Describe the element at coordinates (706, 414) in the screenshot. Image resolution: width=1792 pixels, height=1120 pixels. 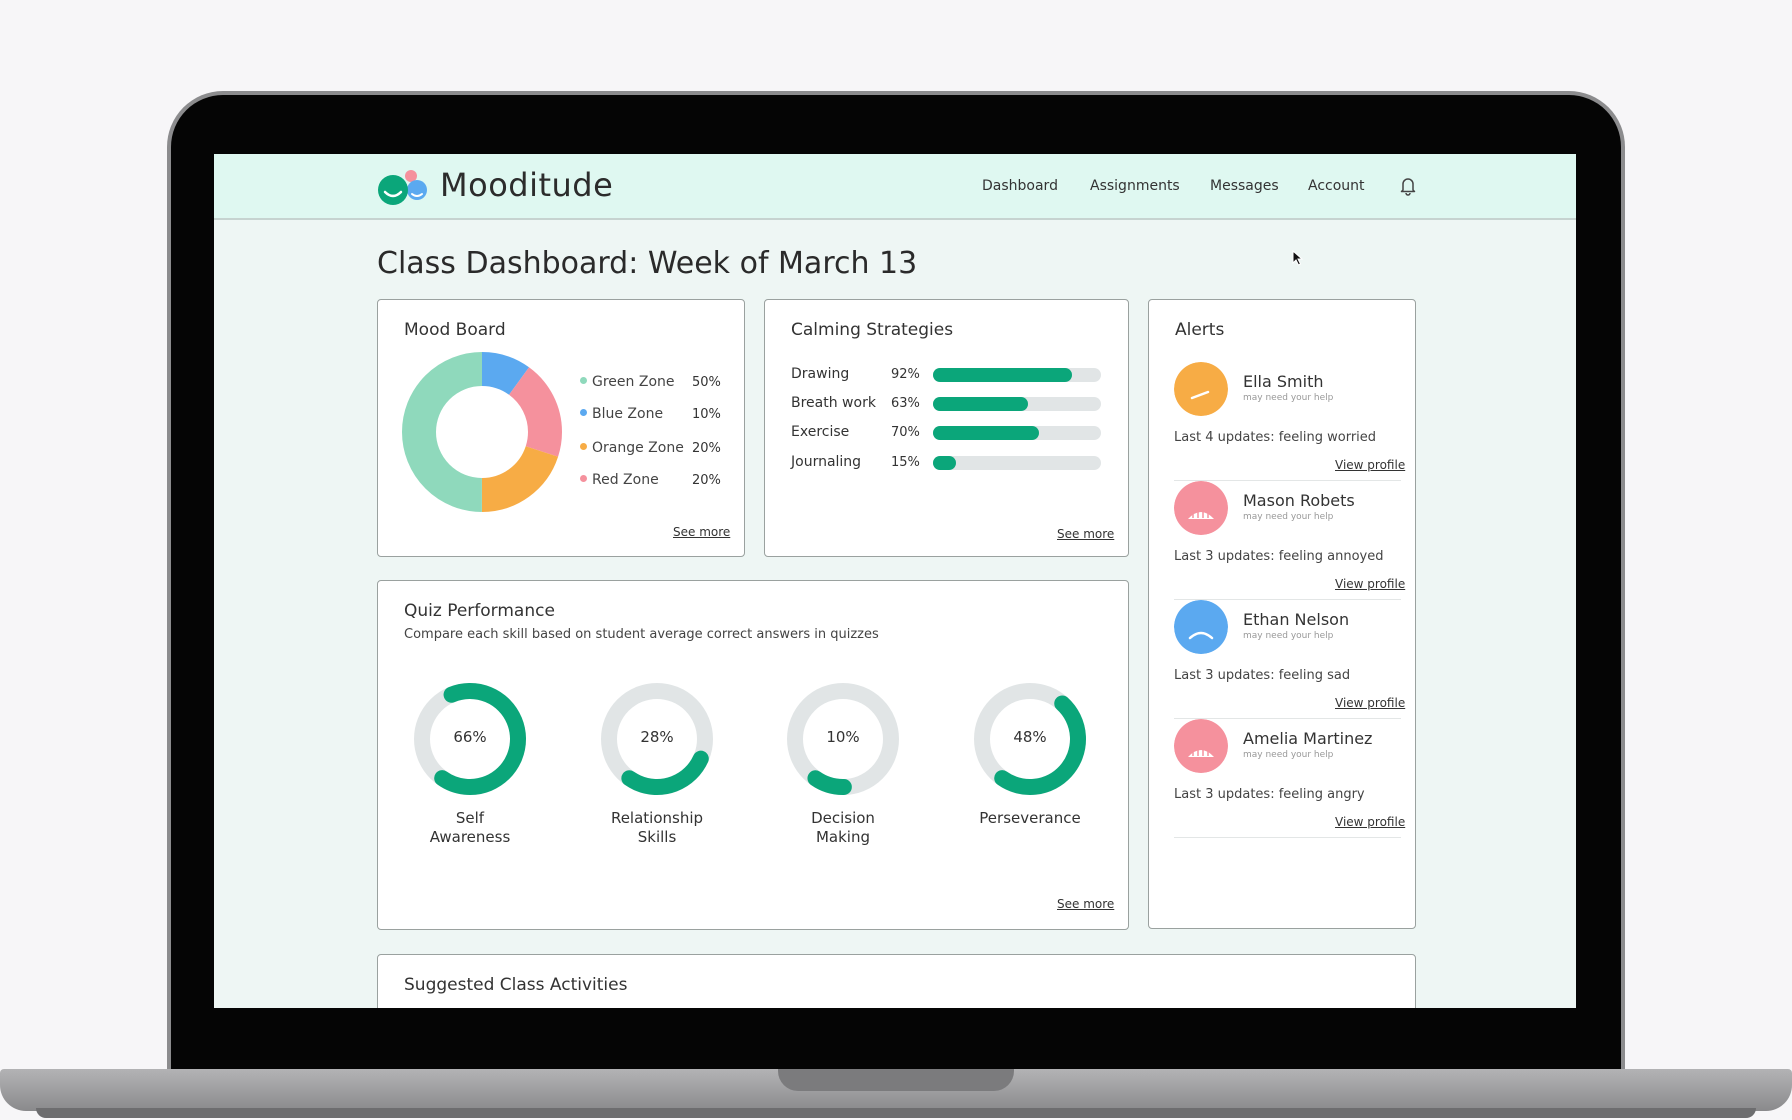
I see `legend-value: 10%` at that location.